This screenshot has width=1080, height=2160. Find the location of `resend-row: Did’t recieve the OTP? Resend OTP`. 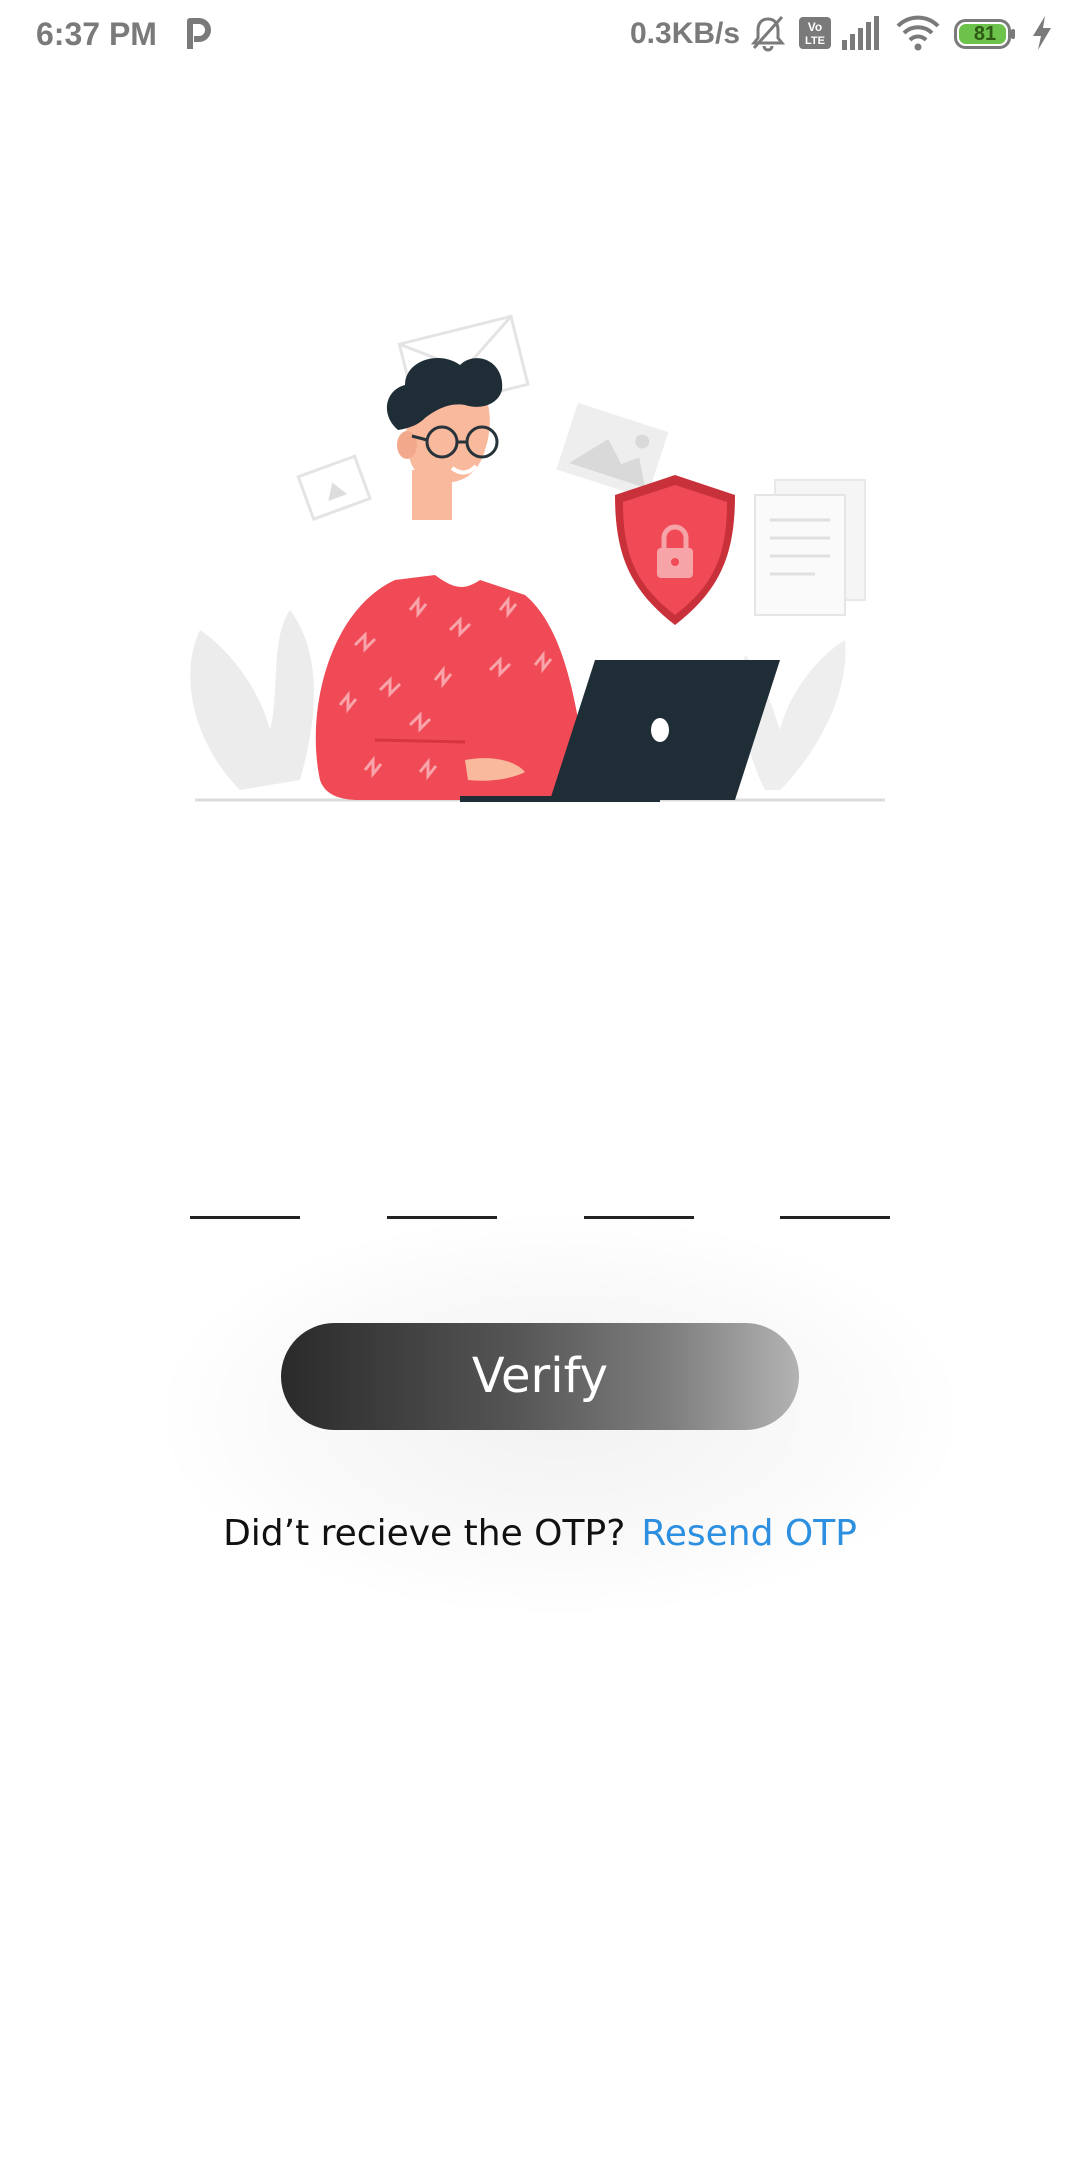

resend-row: Did’t recieve the OTP? Resend OTP is located at coordinates (540, 1534).